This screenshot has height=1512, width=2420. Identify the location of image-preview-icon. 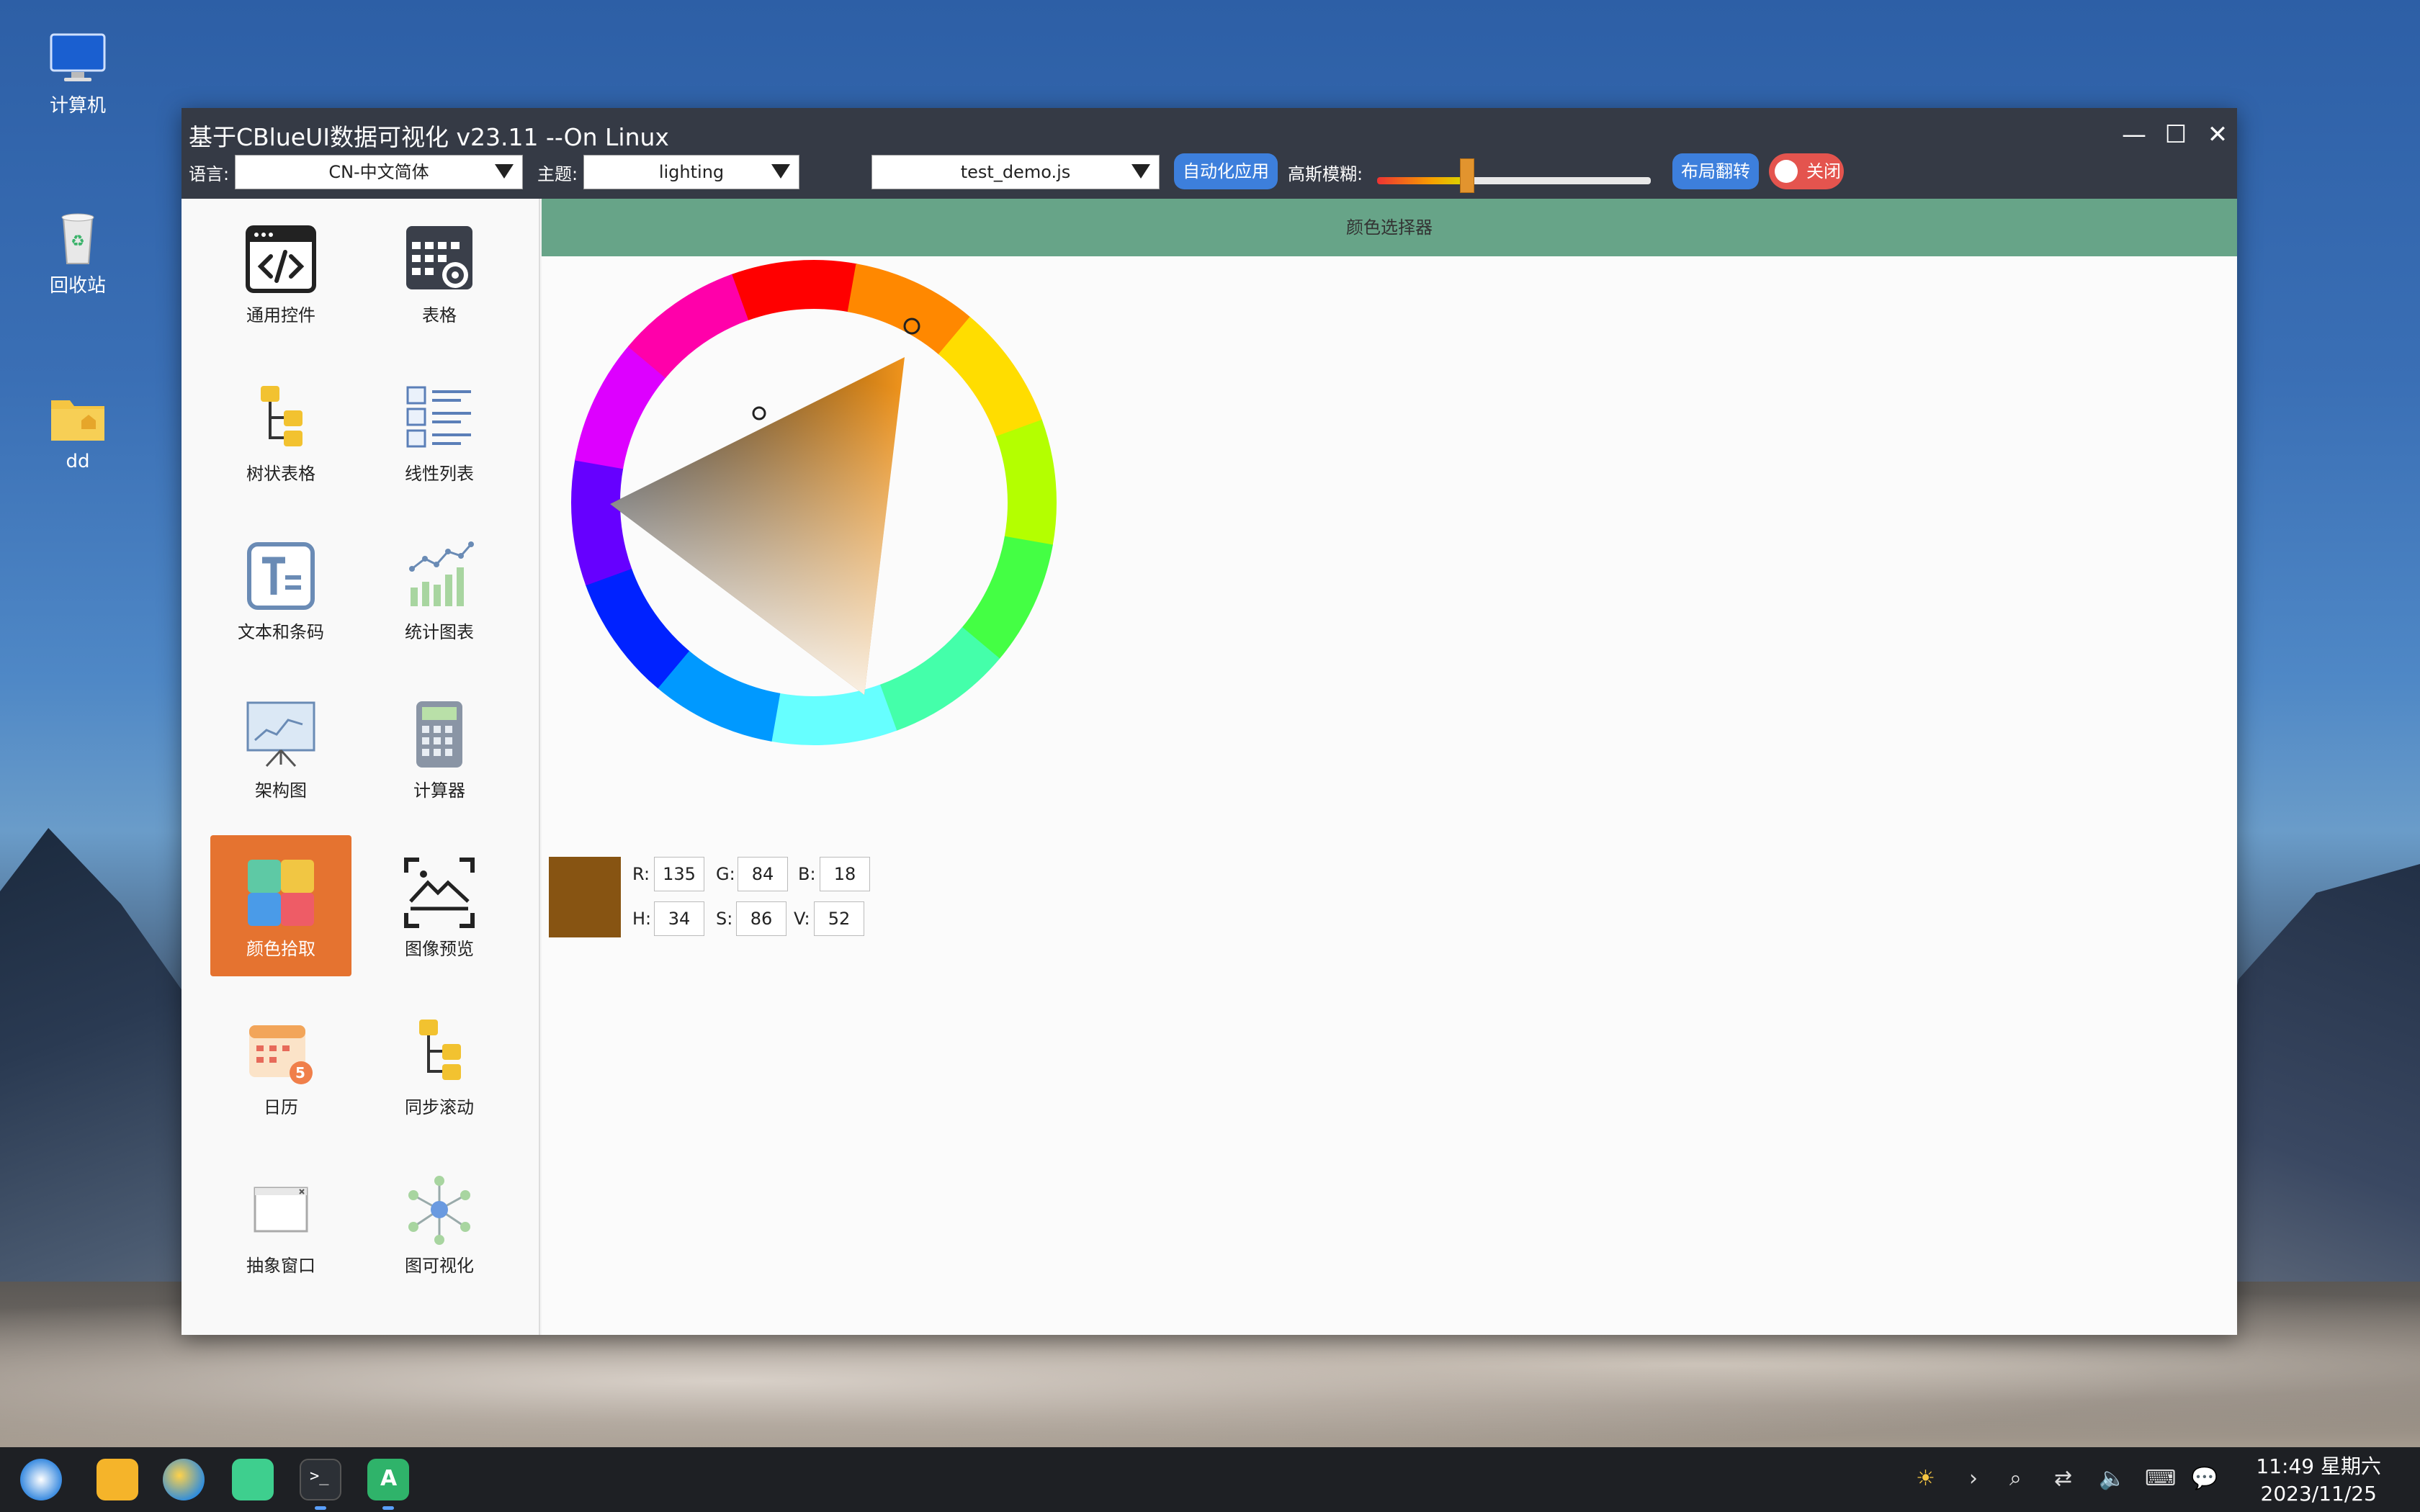
(439, 893).